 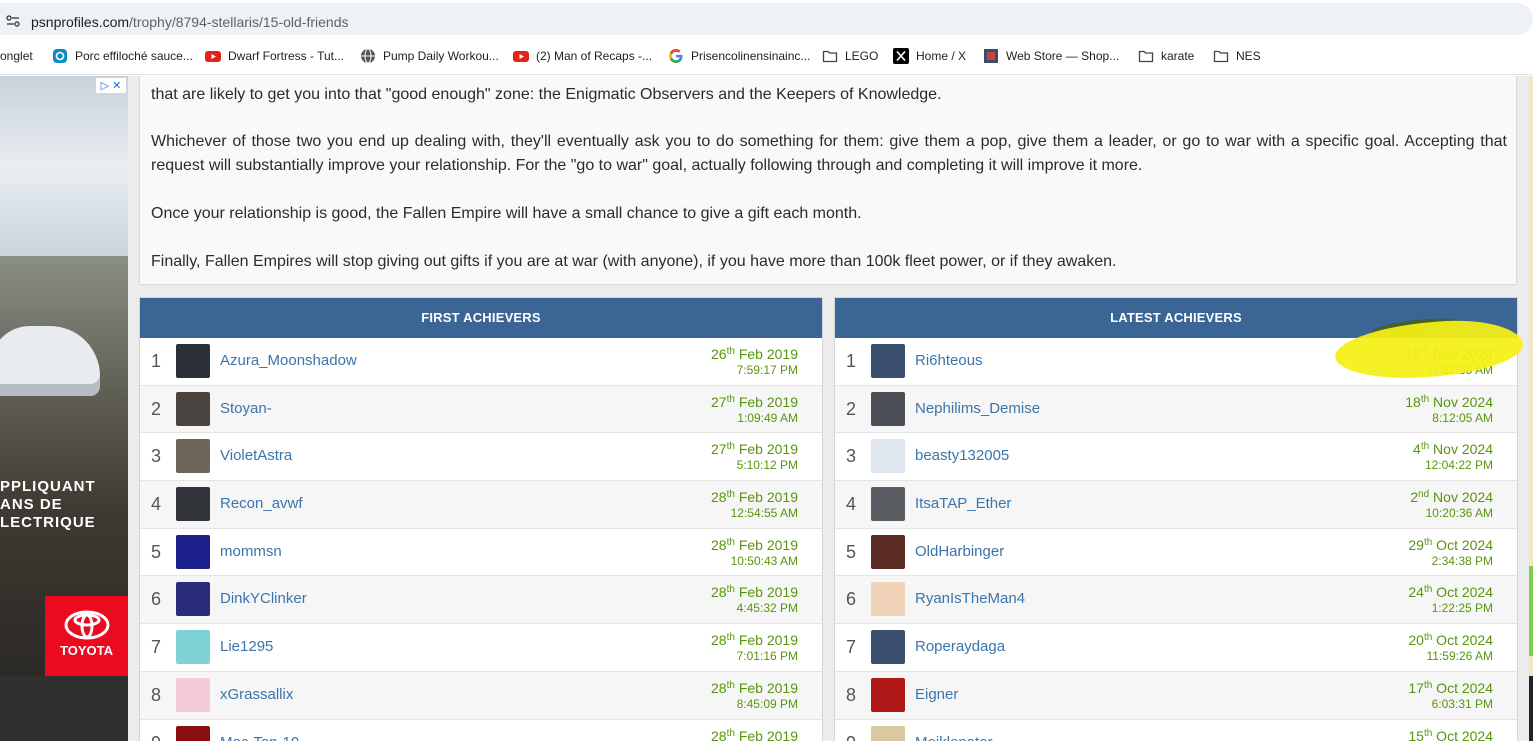 What do you see at coordinates (1416, 640) in the screenshot?
I see `date-day: 20` at bounding box center [1416, 640].